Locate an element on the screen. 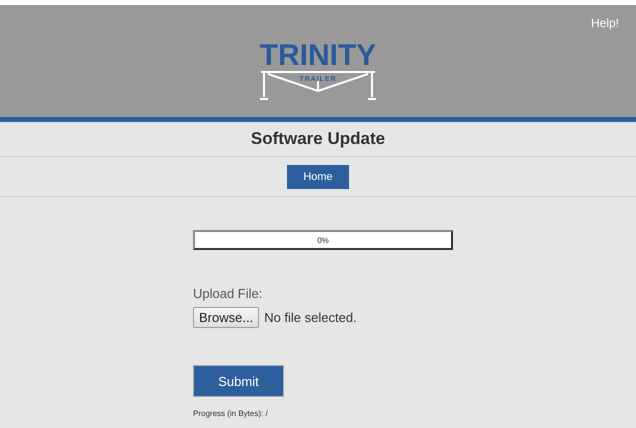 This screenshot has height=428, width=636. home-tab: Home is located at coordinates (318, 176).